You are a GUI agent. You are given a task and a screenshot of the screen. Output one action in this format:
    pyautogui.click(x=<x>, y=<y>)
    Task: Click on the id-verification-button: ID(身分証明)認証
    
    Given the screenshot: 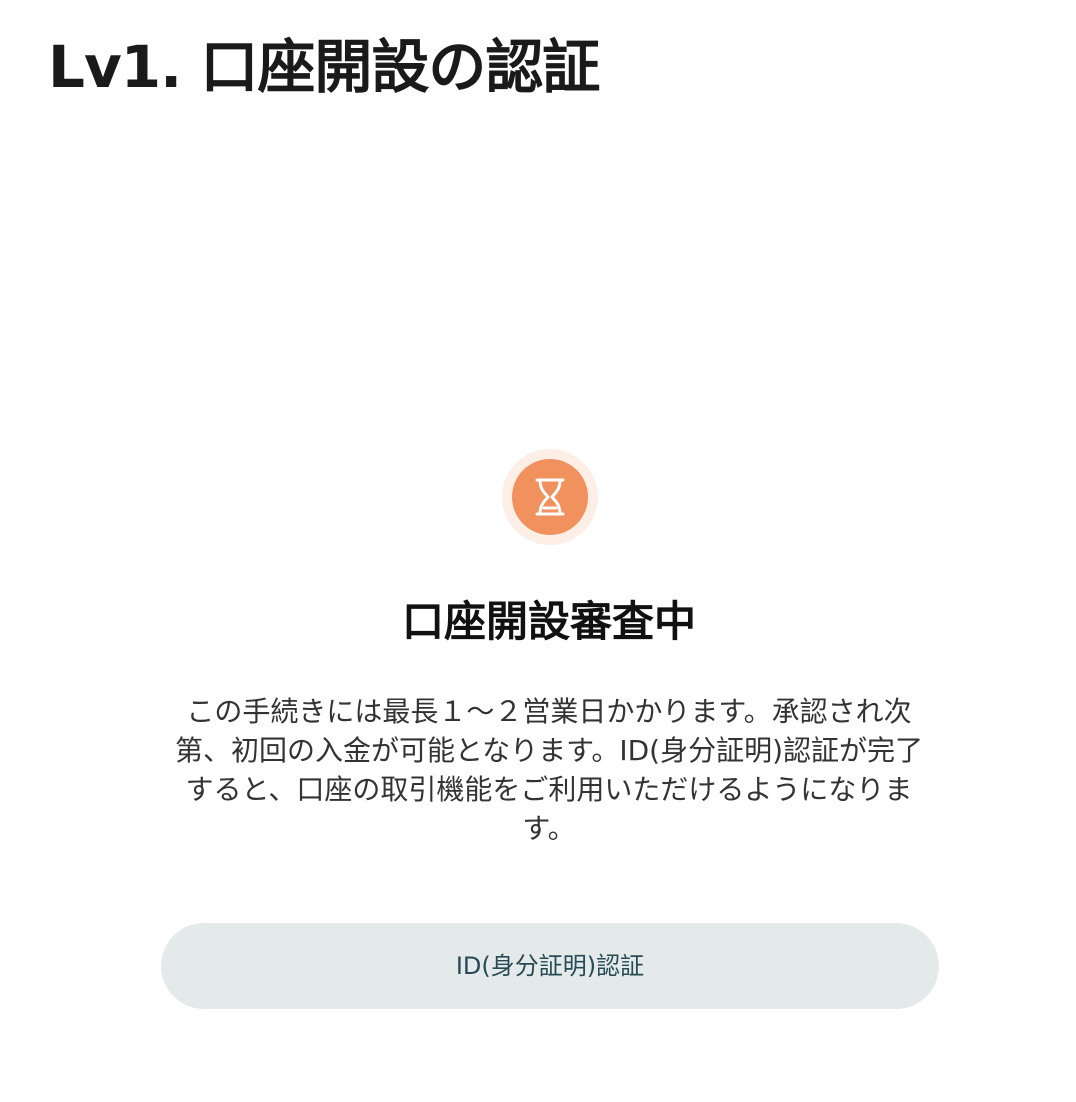 What is the action you would take?
    pyautogui.click(x=550, y=966)
    